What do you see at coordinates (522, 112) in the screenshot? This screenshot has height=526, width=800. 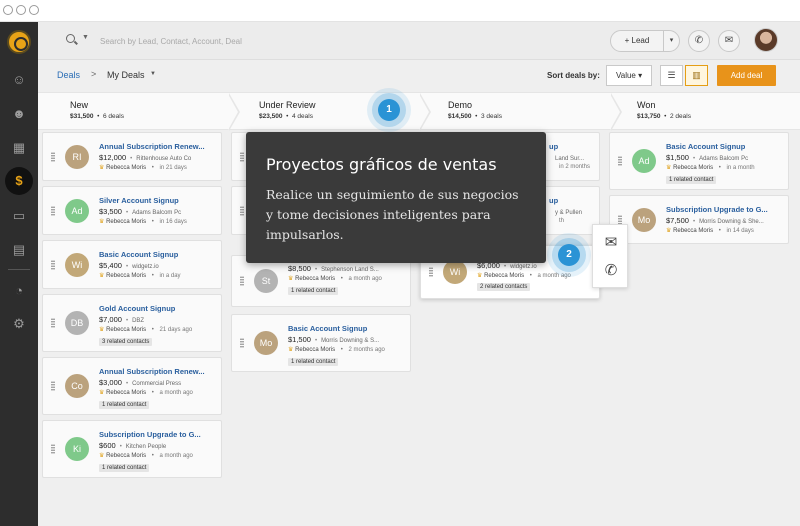 I see `stage-demo: Demo $14,500 • 3 deals` at bounding box center [522, 112].